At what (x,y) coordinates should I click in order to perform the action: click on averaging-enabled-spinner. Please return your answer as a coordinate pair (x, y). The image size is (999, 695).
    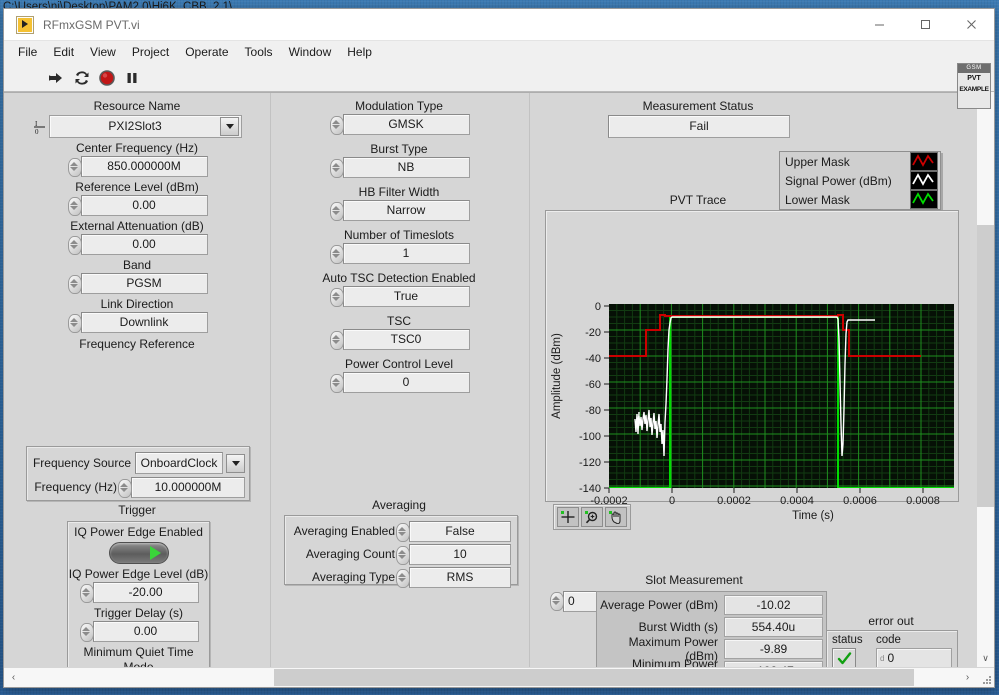
    Looking at the image, I should click on (402, 532).